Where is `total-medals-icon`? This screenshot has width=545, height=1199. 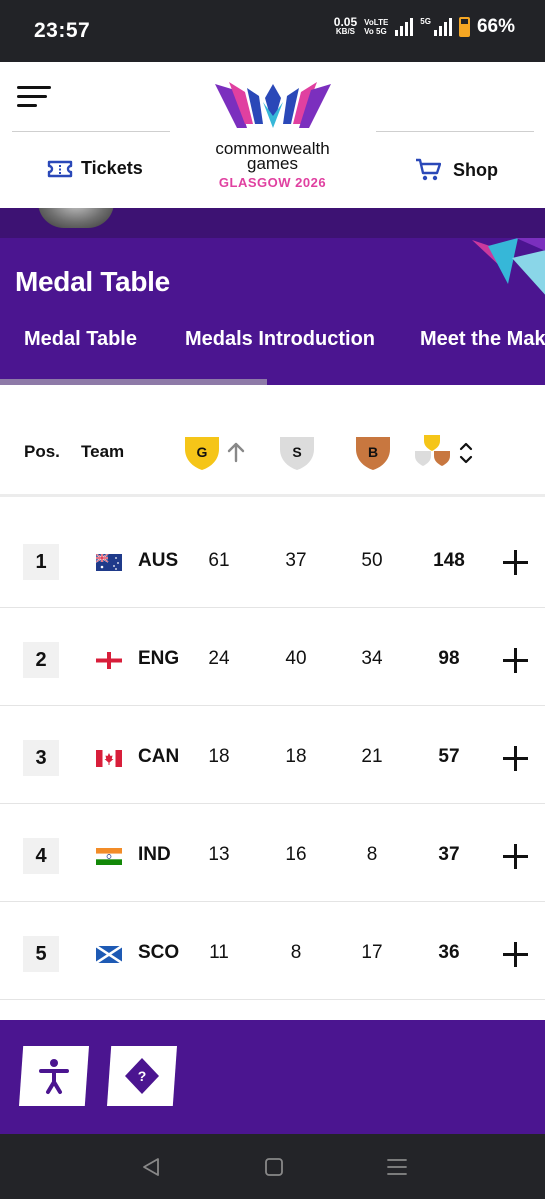
total-medals-icon is located at coordinates (432, 450).